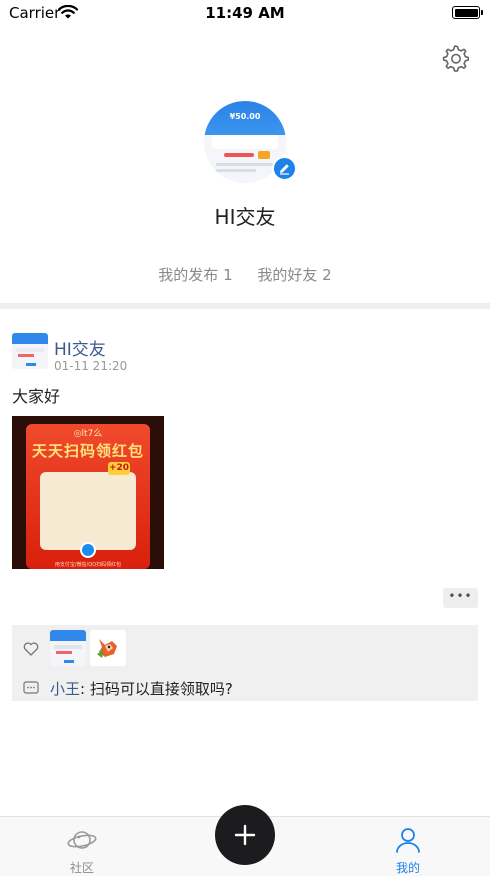  What do you see at coordinates (82, 850) in the screenshot?
I see `tab-community: 社区` at bounding box center [82, 850].